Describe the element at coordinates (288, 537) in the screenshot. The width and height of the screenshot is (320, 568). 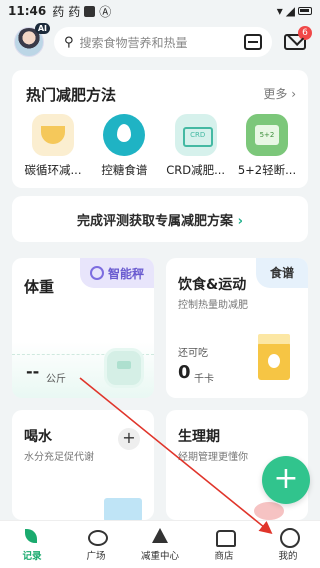
I see `face-icon` at that location.